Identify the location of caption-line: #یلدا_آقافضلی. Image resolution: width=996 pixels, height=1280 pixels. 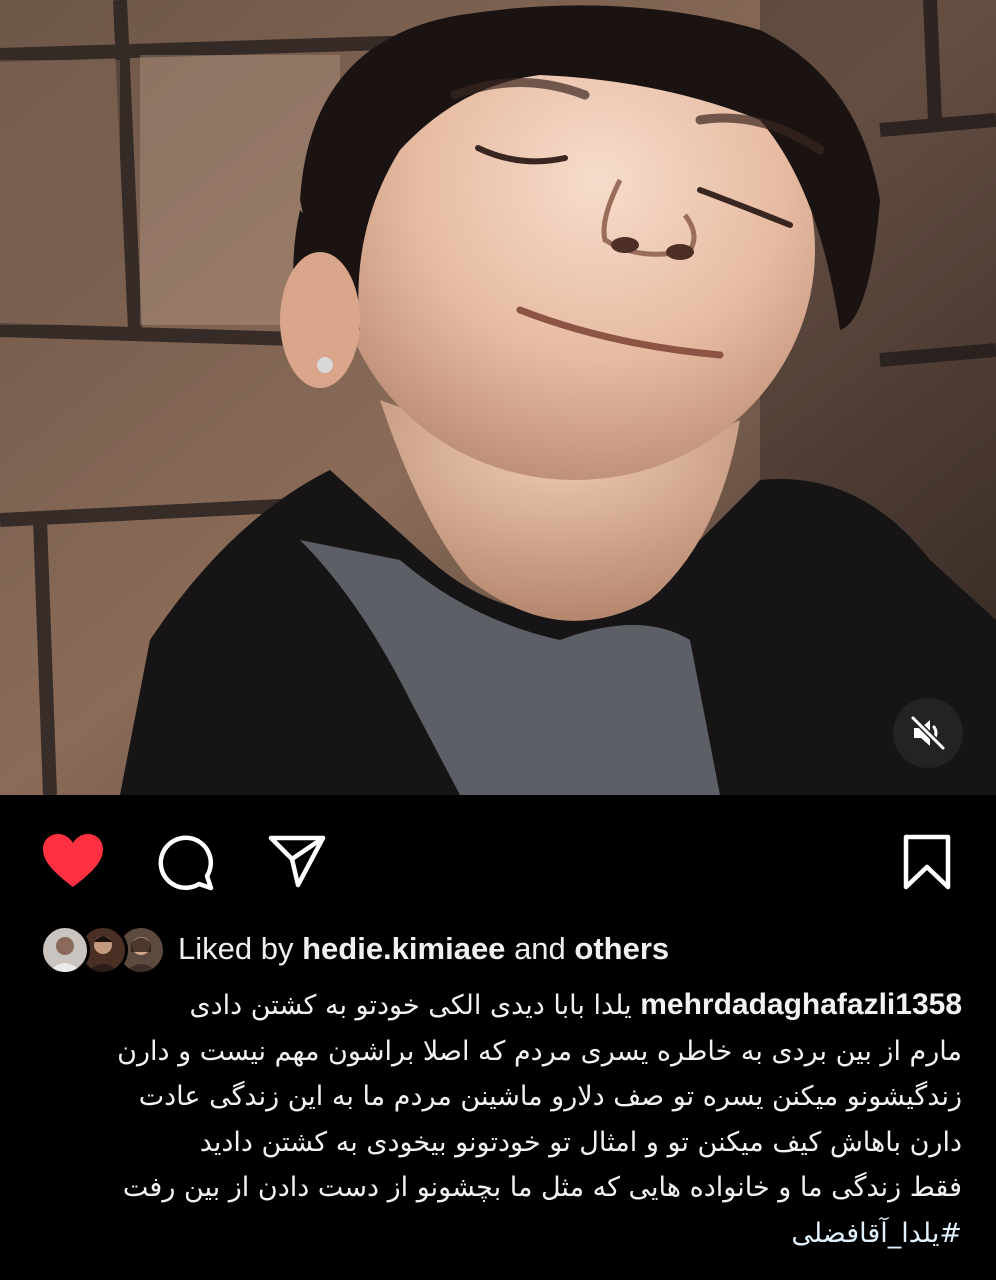
(500, 1234).